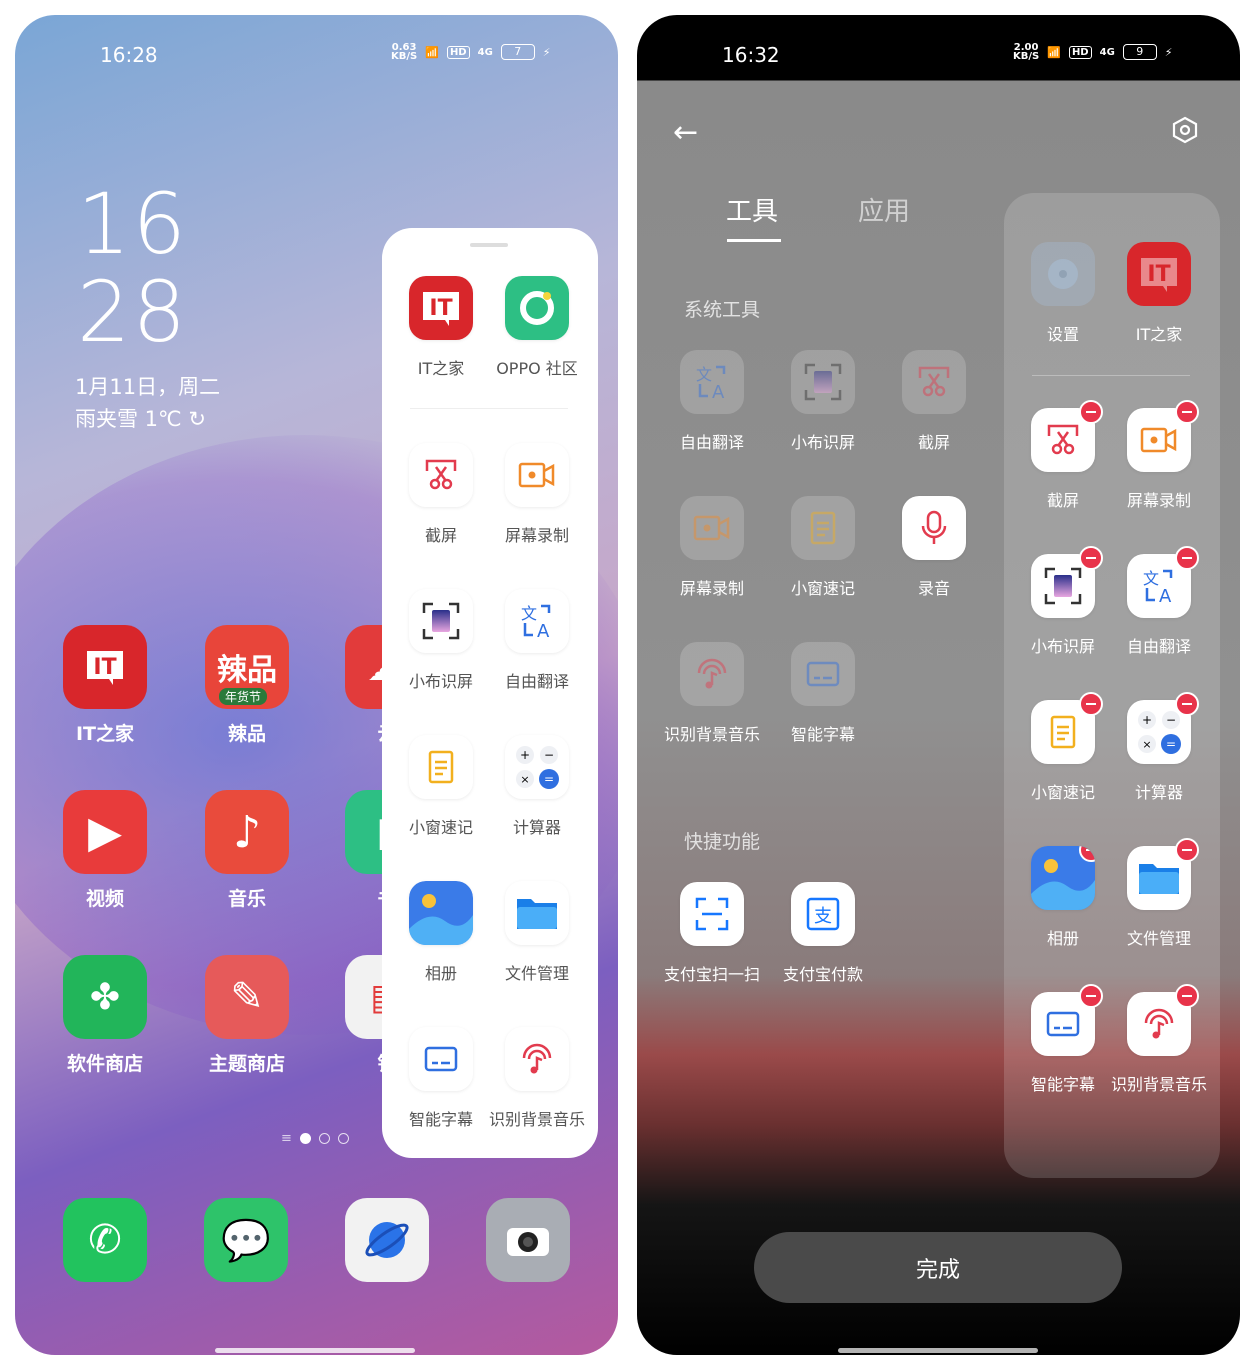  Describe the element at coordinates (1067, 436) in the screenshot. I see `screenshot-icon` at that location.